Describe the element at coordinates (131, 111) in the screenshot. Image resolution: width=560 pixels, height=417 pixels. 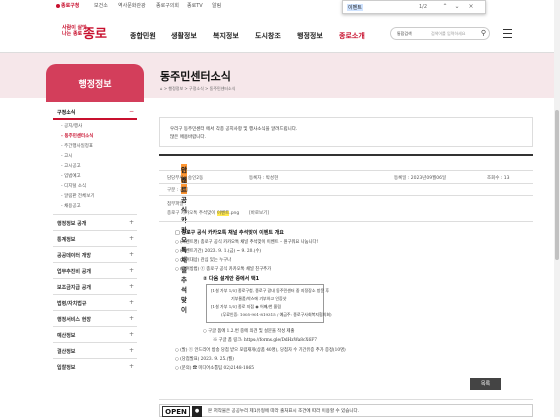
I see `minus-icon: −` at that location.